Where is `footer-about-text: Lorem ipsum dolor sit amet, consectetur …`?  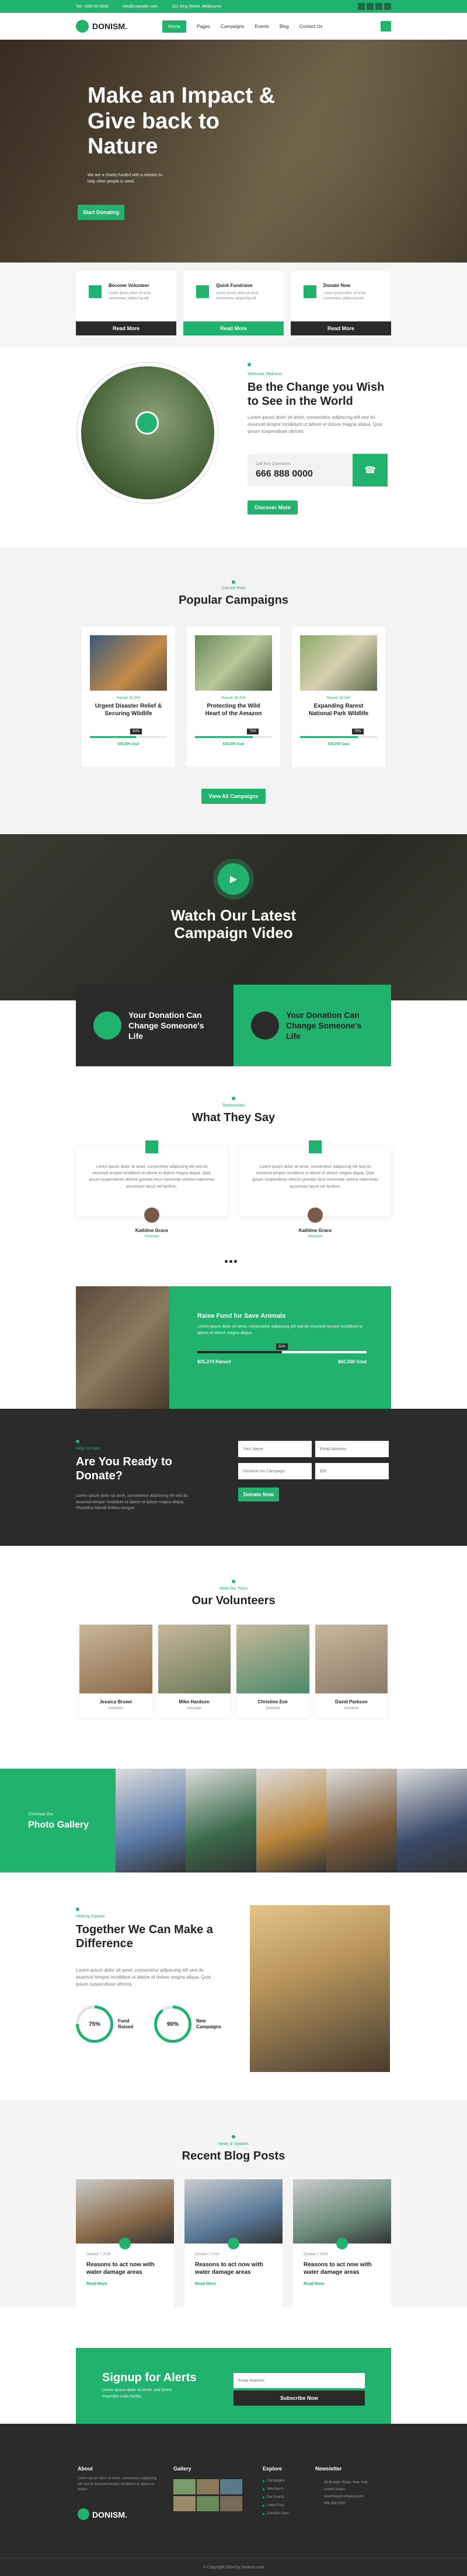
footer-about-text: Lorem ipsum dolor sit amet, consectetur … is located at coordinates (117, 2484).